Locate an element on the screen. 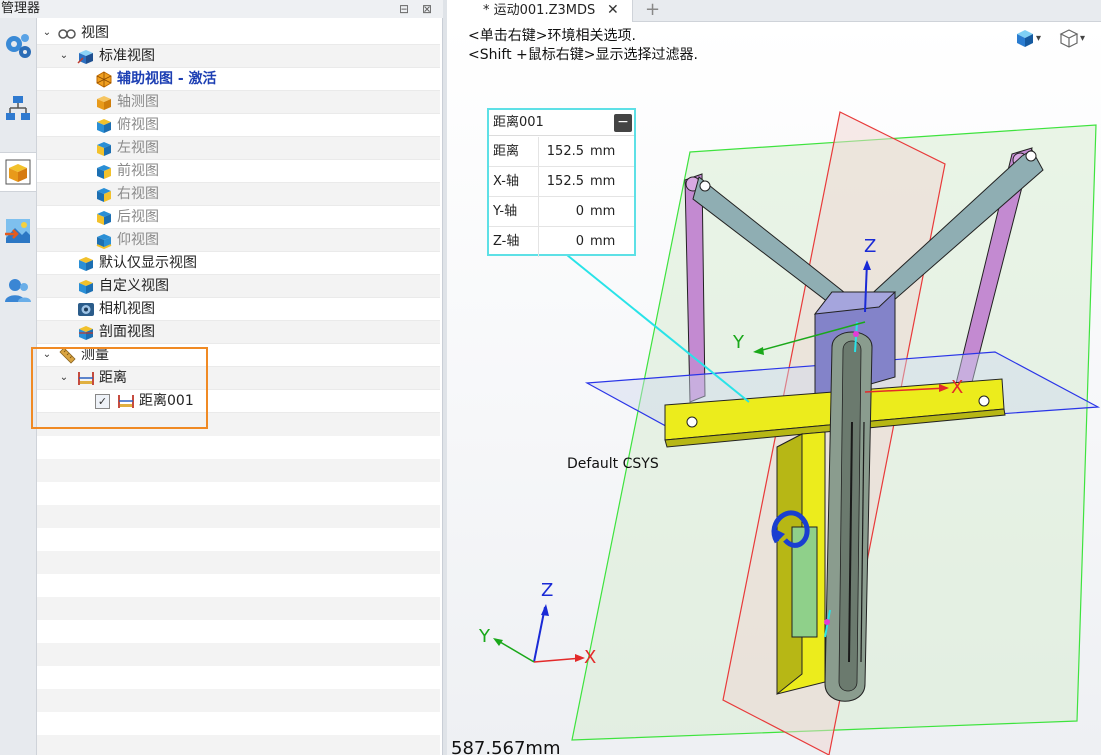 The height and width of the screenshot is (755, 1101). tree-row-bottom-view: 仰视图 is located at coordinates (238, 240).